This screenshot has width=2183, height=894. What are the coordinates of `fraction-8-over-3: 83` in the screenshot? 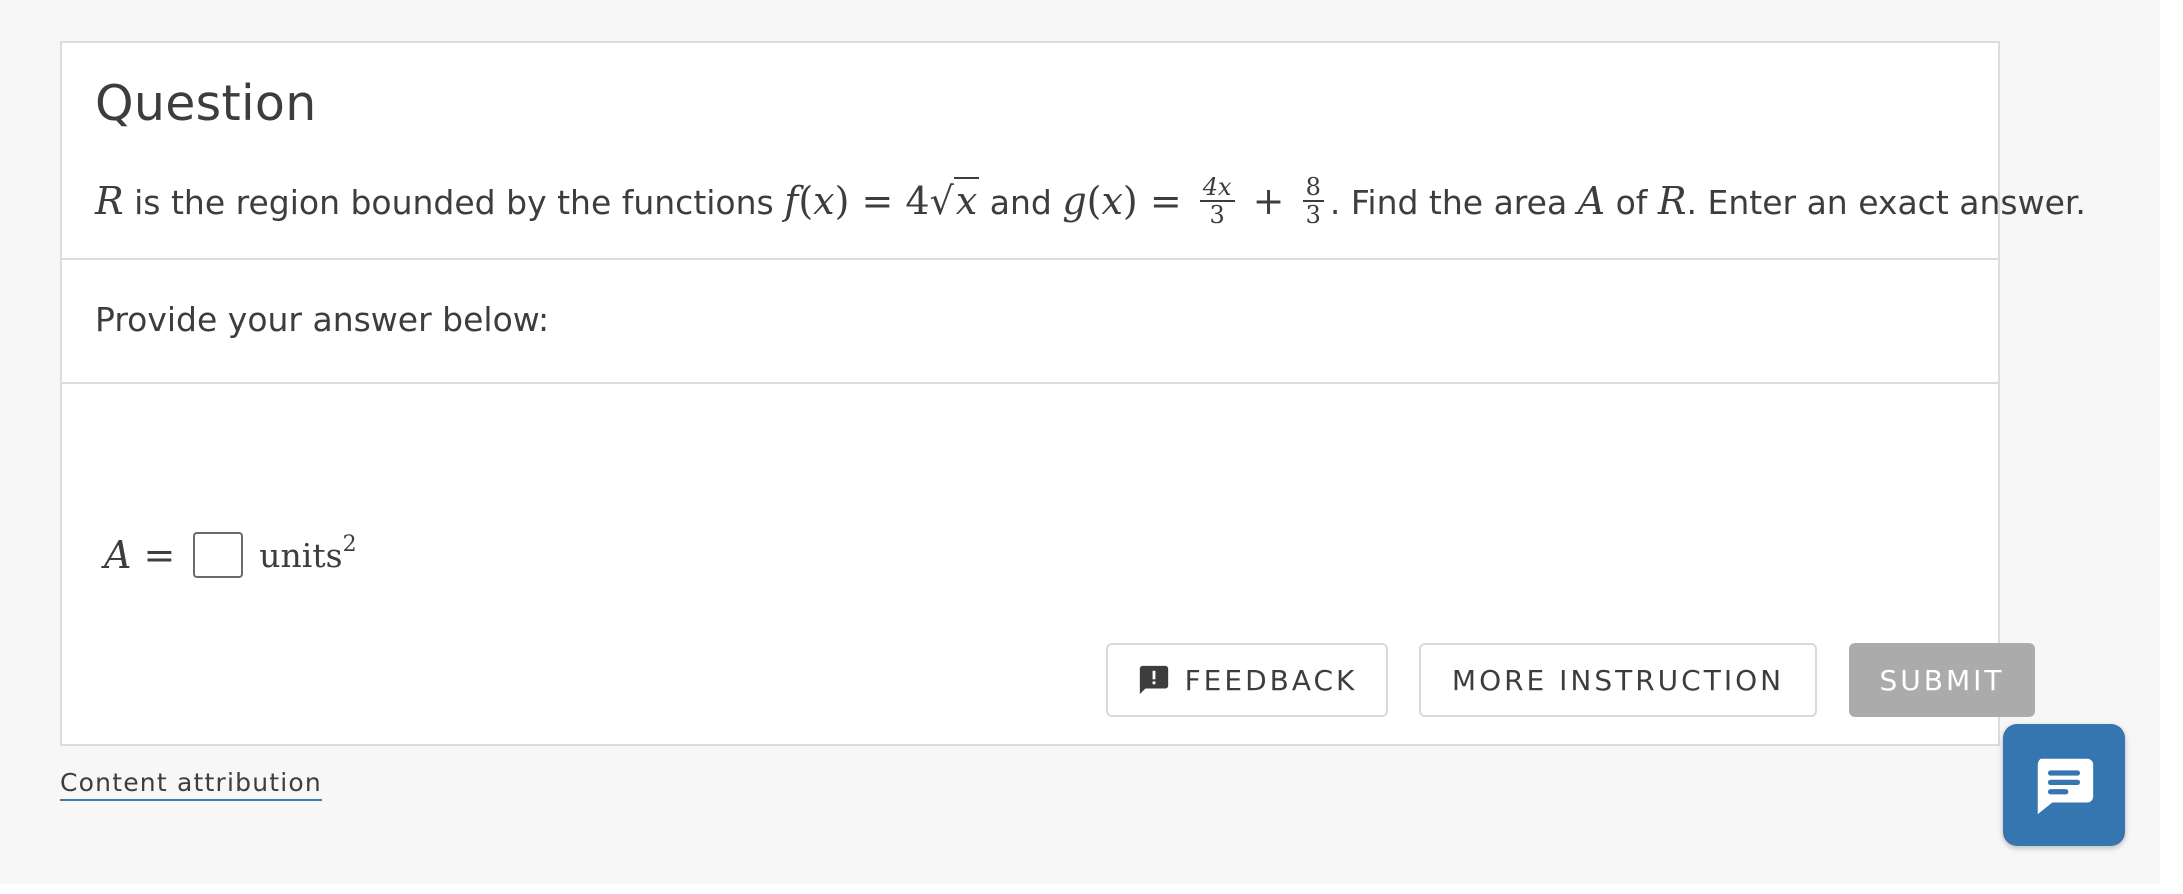 It's located at (1313, 201).